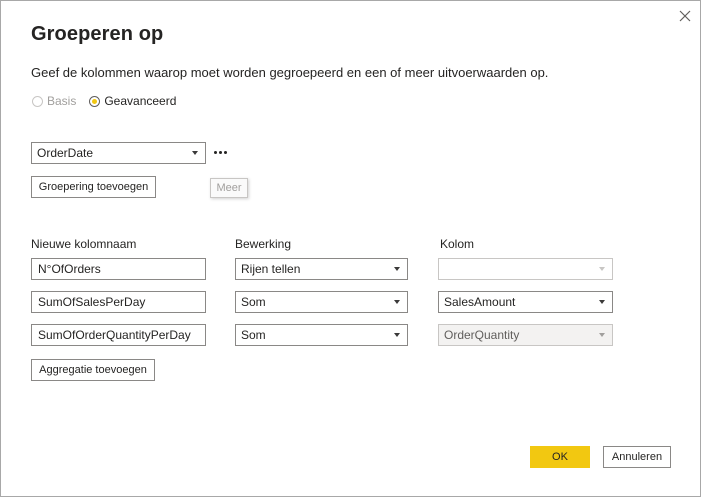 This screenshot has width=701, height=497. I want to click on radio-basic: Basis, so click(54, 101).